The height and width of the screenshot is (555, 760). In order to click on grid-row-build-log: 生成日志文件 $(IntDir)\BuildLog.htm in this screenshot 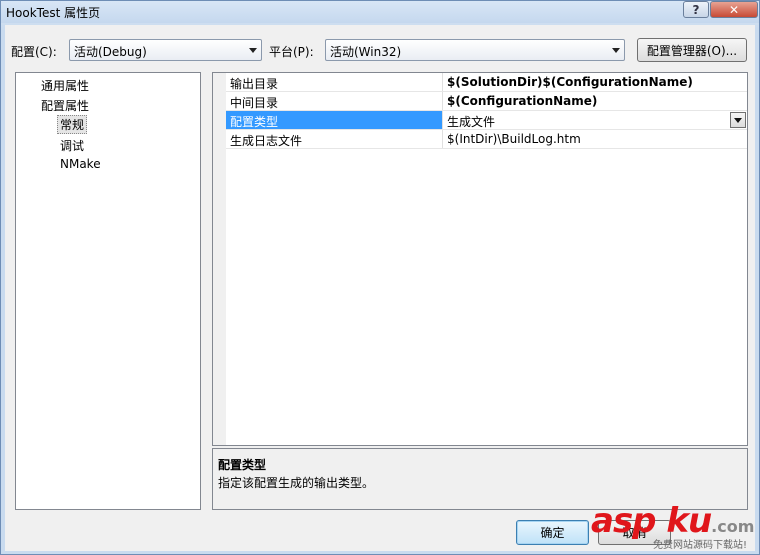, I will do `click(486, 139)`.